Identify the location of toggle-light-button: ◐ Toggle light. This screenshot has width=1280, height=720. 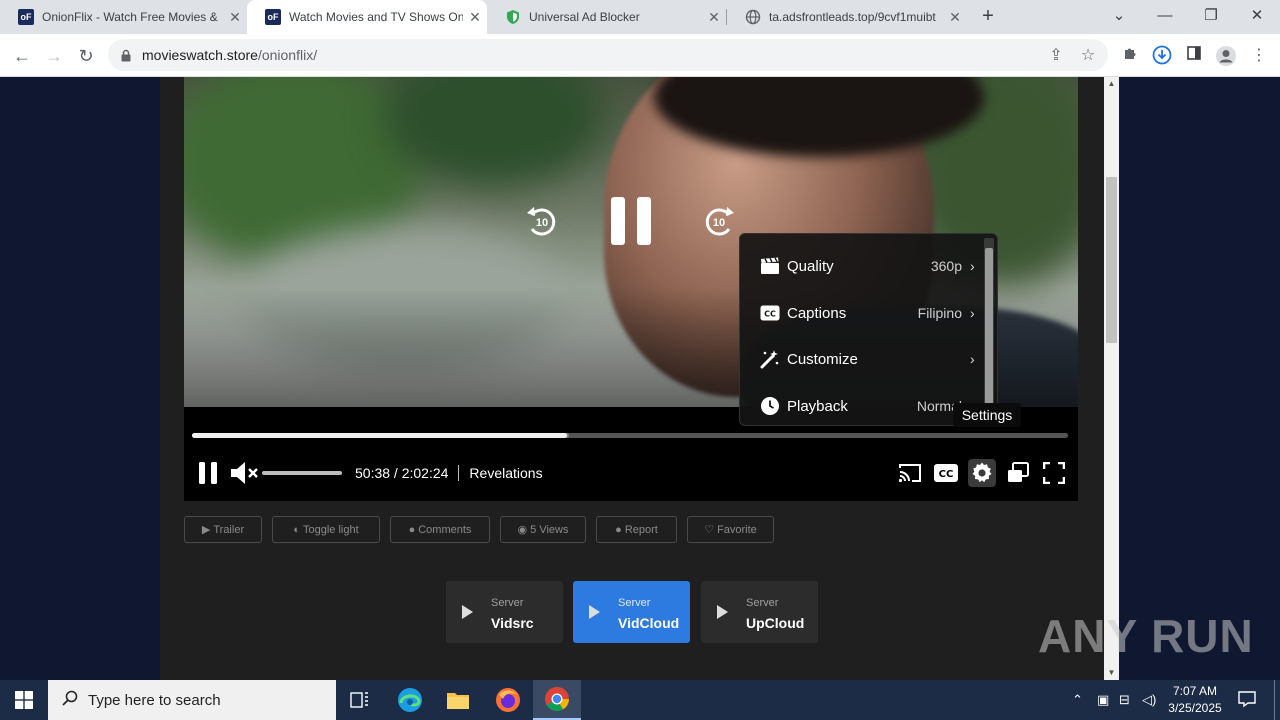
(326, 529).